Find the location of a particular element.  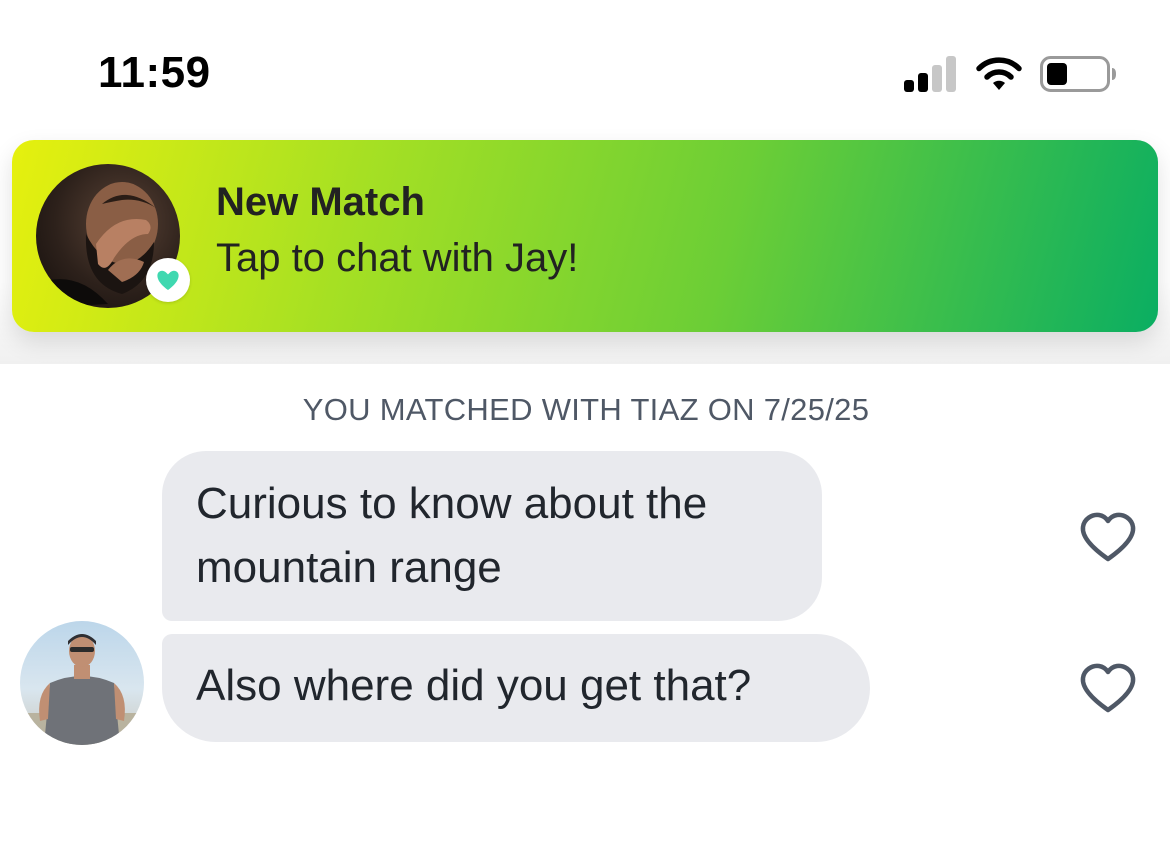

wifi-icon is located at coordinates (999, 73).